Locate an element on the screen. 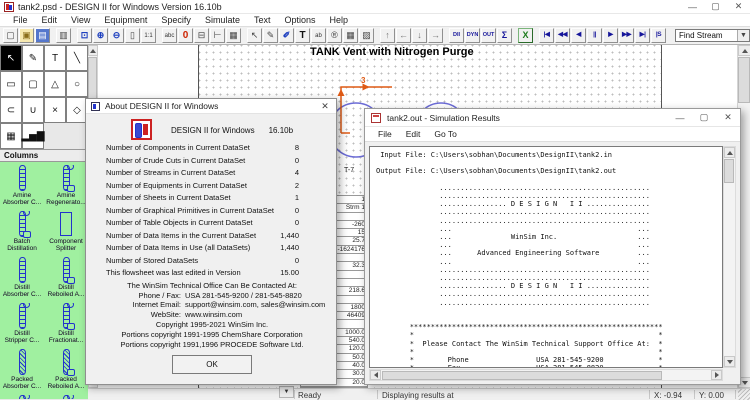 The height and width of the screenshot is (400, 750). grid-button: ▦ is located at coordinates (233, 35).